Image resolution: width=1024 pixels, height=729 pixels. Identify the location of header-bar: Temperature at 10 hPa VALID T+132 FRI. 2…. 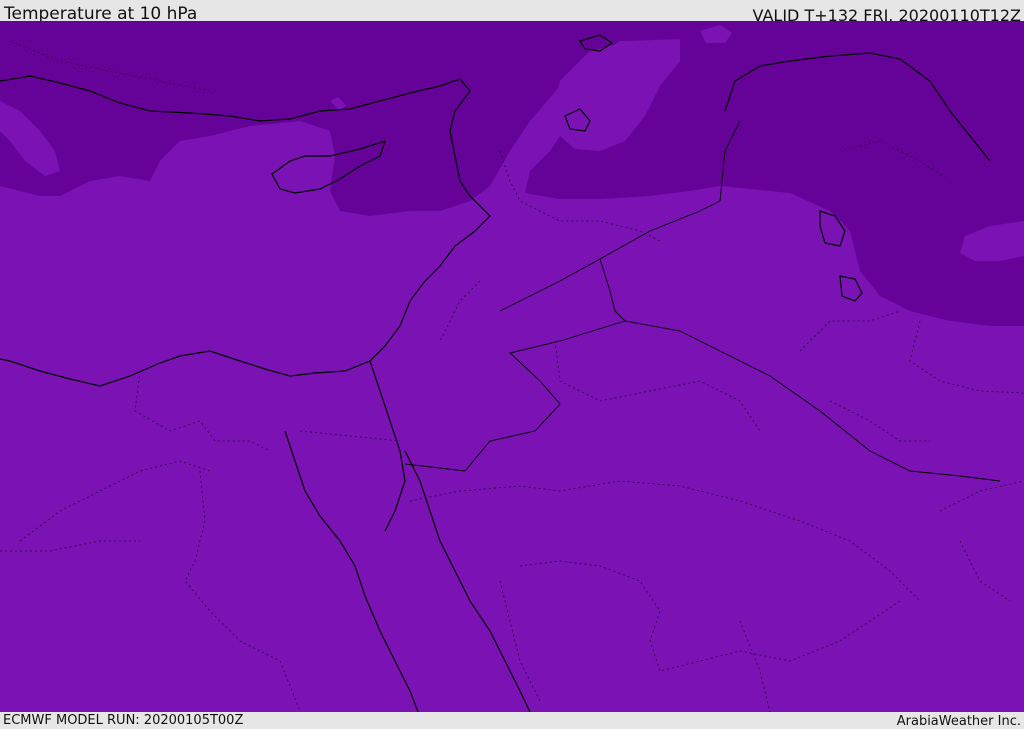
(512, 12).